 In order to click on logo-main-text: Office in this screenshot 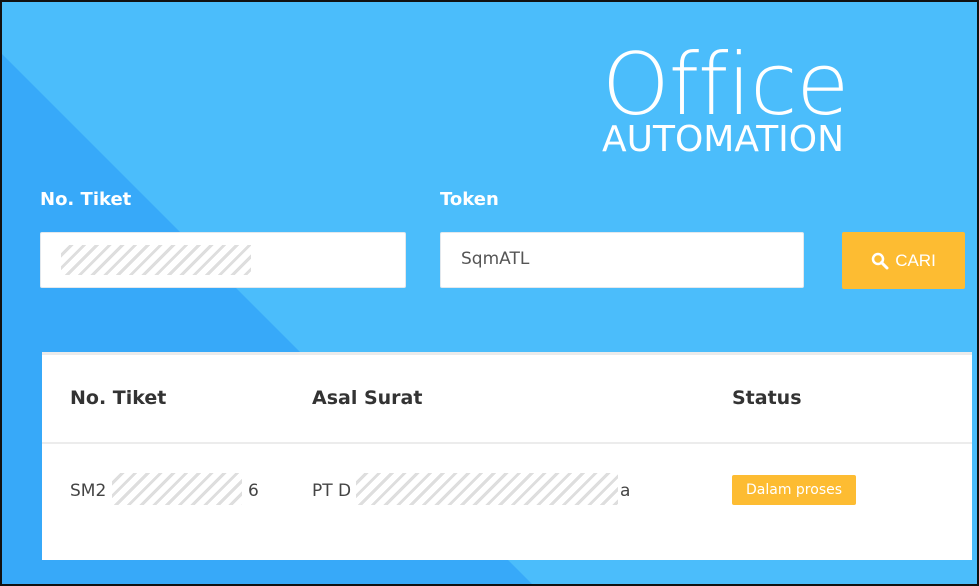, I will do `click(725, 85)`.